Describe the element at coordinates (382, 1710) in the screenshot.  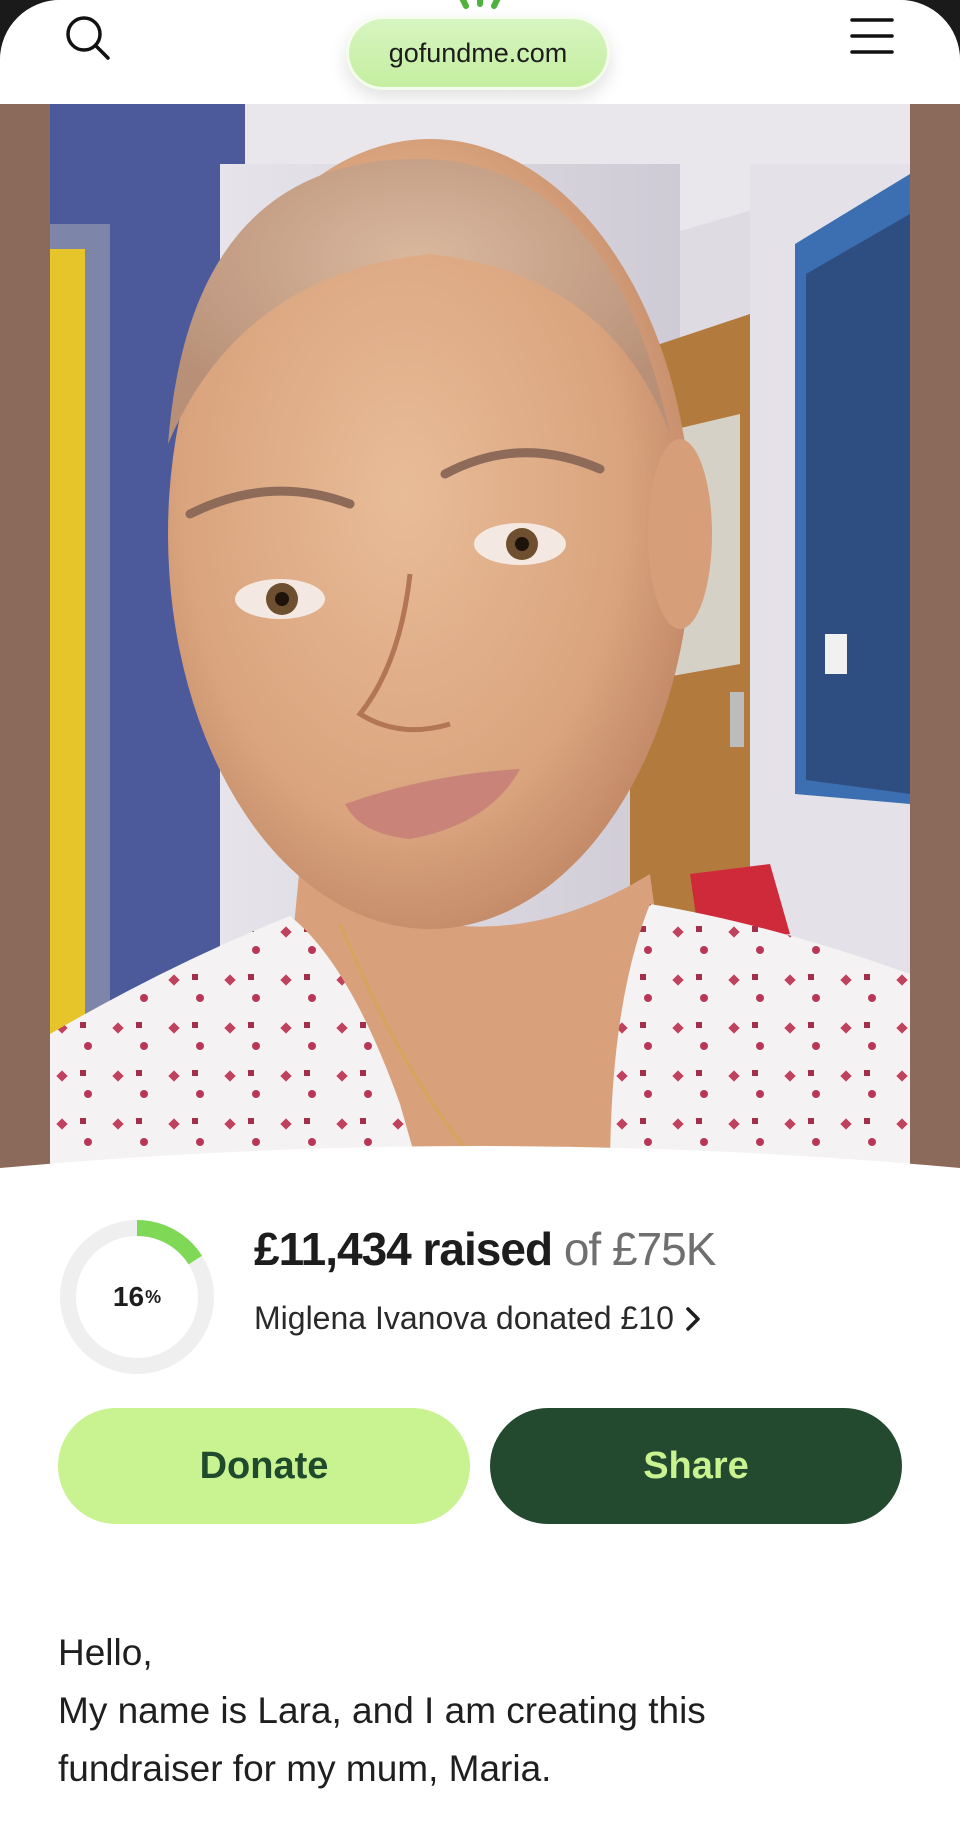
I see `story-line: My name is Lara, and I am creating this` at that location.